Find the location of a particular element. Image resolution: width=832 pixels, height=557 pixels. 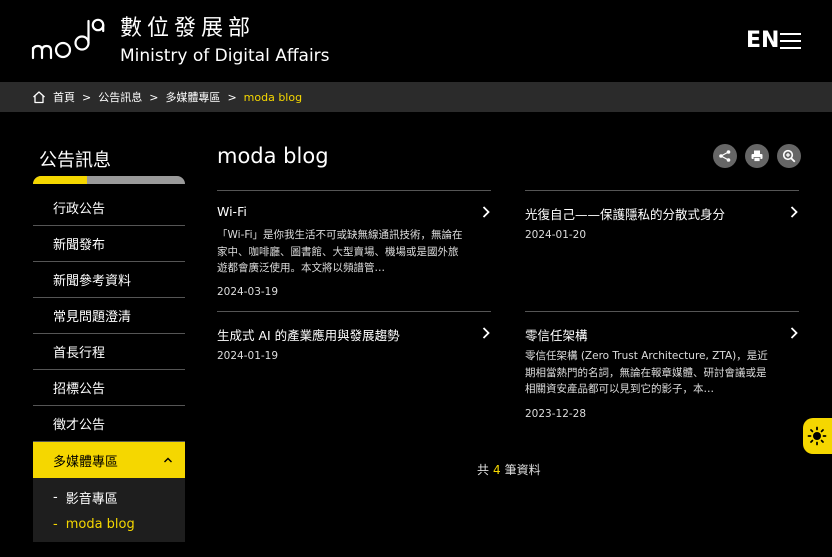

post-date: 2023-12-28 is located at coordinates (556, 414).